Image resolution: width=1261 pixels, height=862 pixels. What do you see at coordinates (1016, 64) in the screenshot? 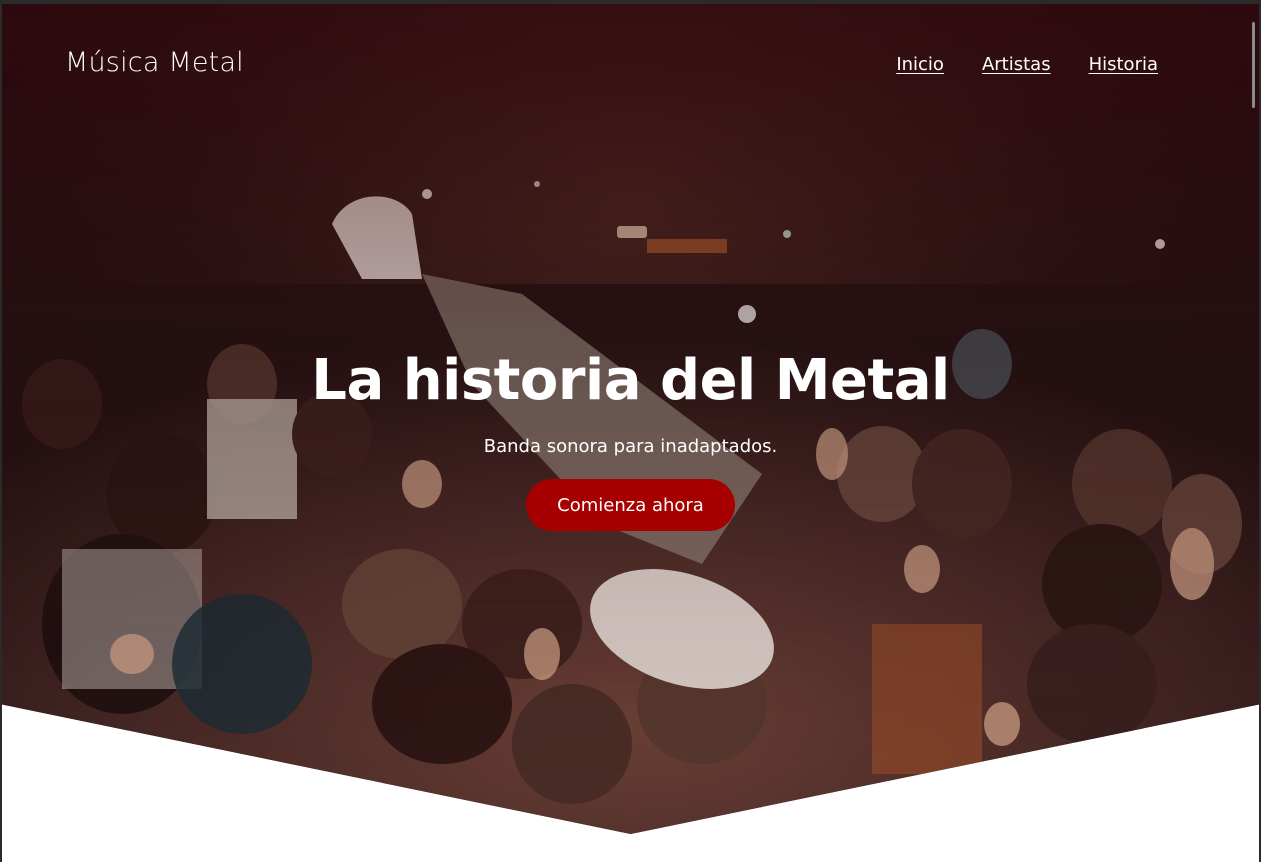
I see `nav-link-artistas: Artistas` at bounding box center [1016, 64].